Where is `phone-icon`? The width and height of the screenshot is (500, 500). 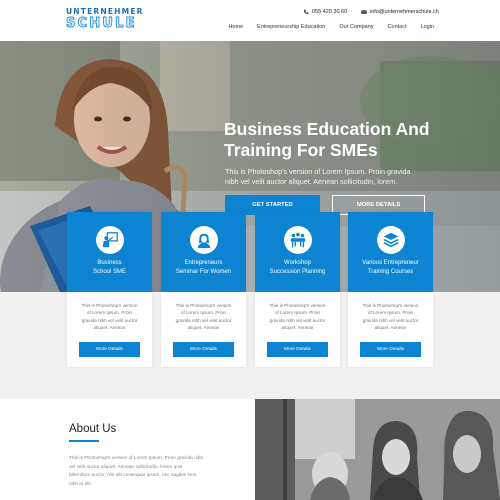
phone-icon is located at coordinates (306, 11).